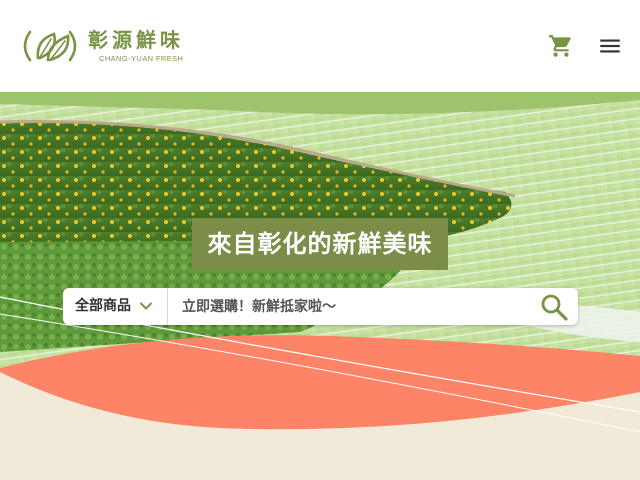 This screenshot has width=640, height=480. What do you see at coordinates (136, 40) in the screenshot?
I see `brand-name: 彰源鮮味` at bounding box center [136, 40].